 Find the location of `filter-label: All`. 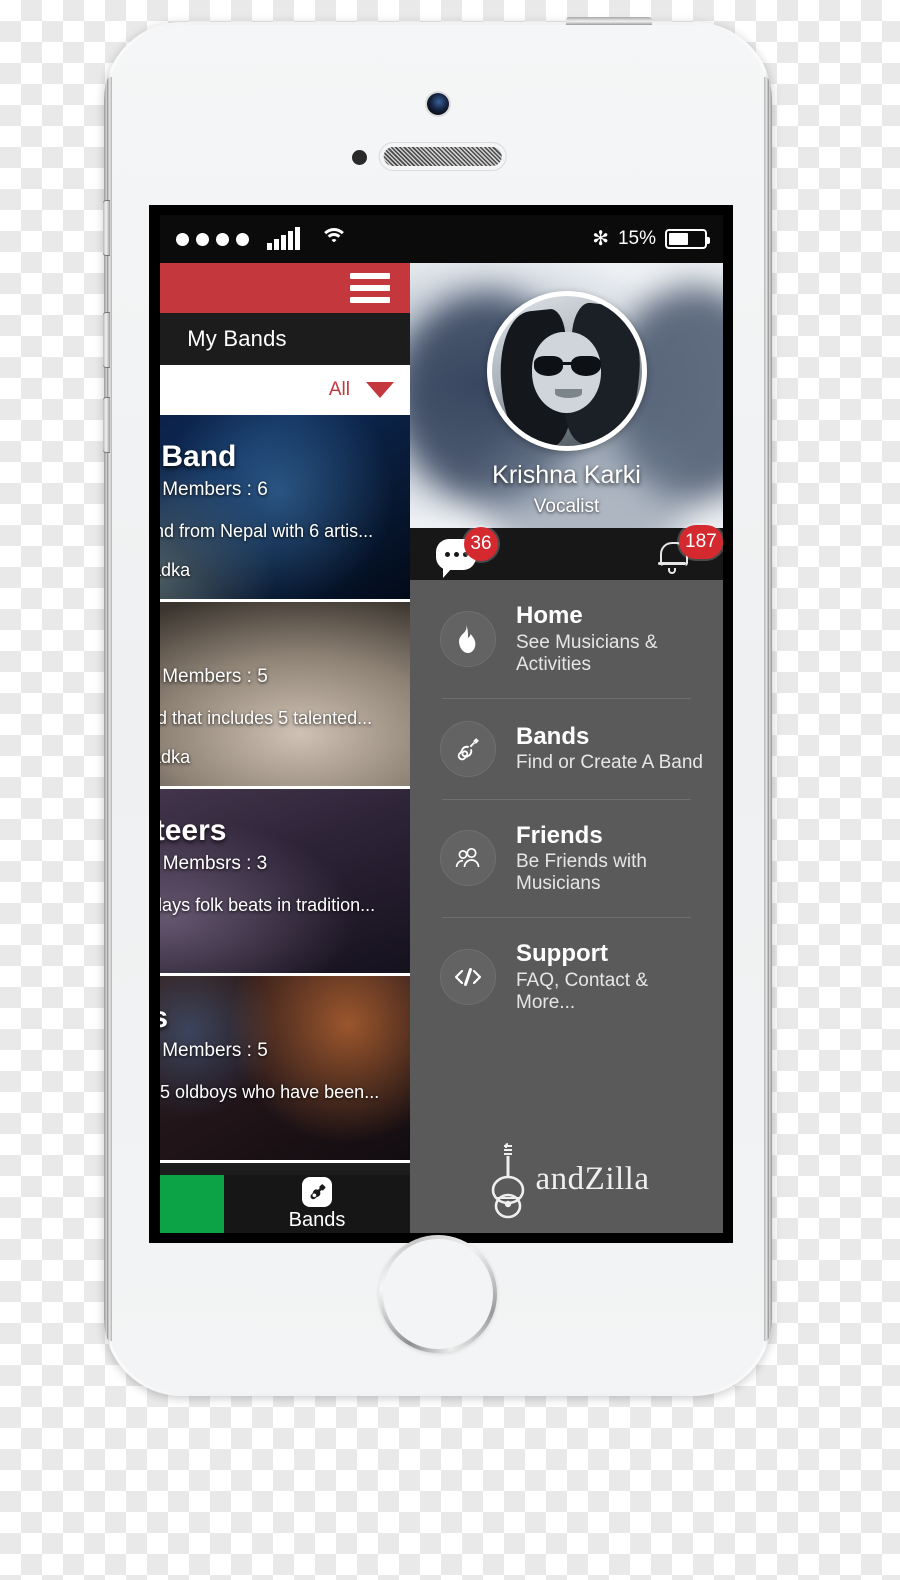

filter-label: All is located at coordinates (339, 390).